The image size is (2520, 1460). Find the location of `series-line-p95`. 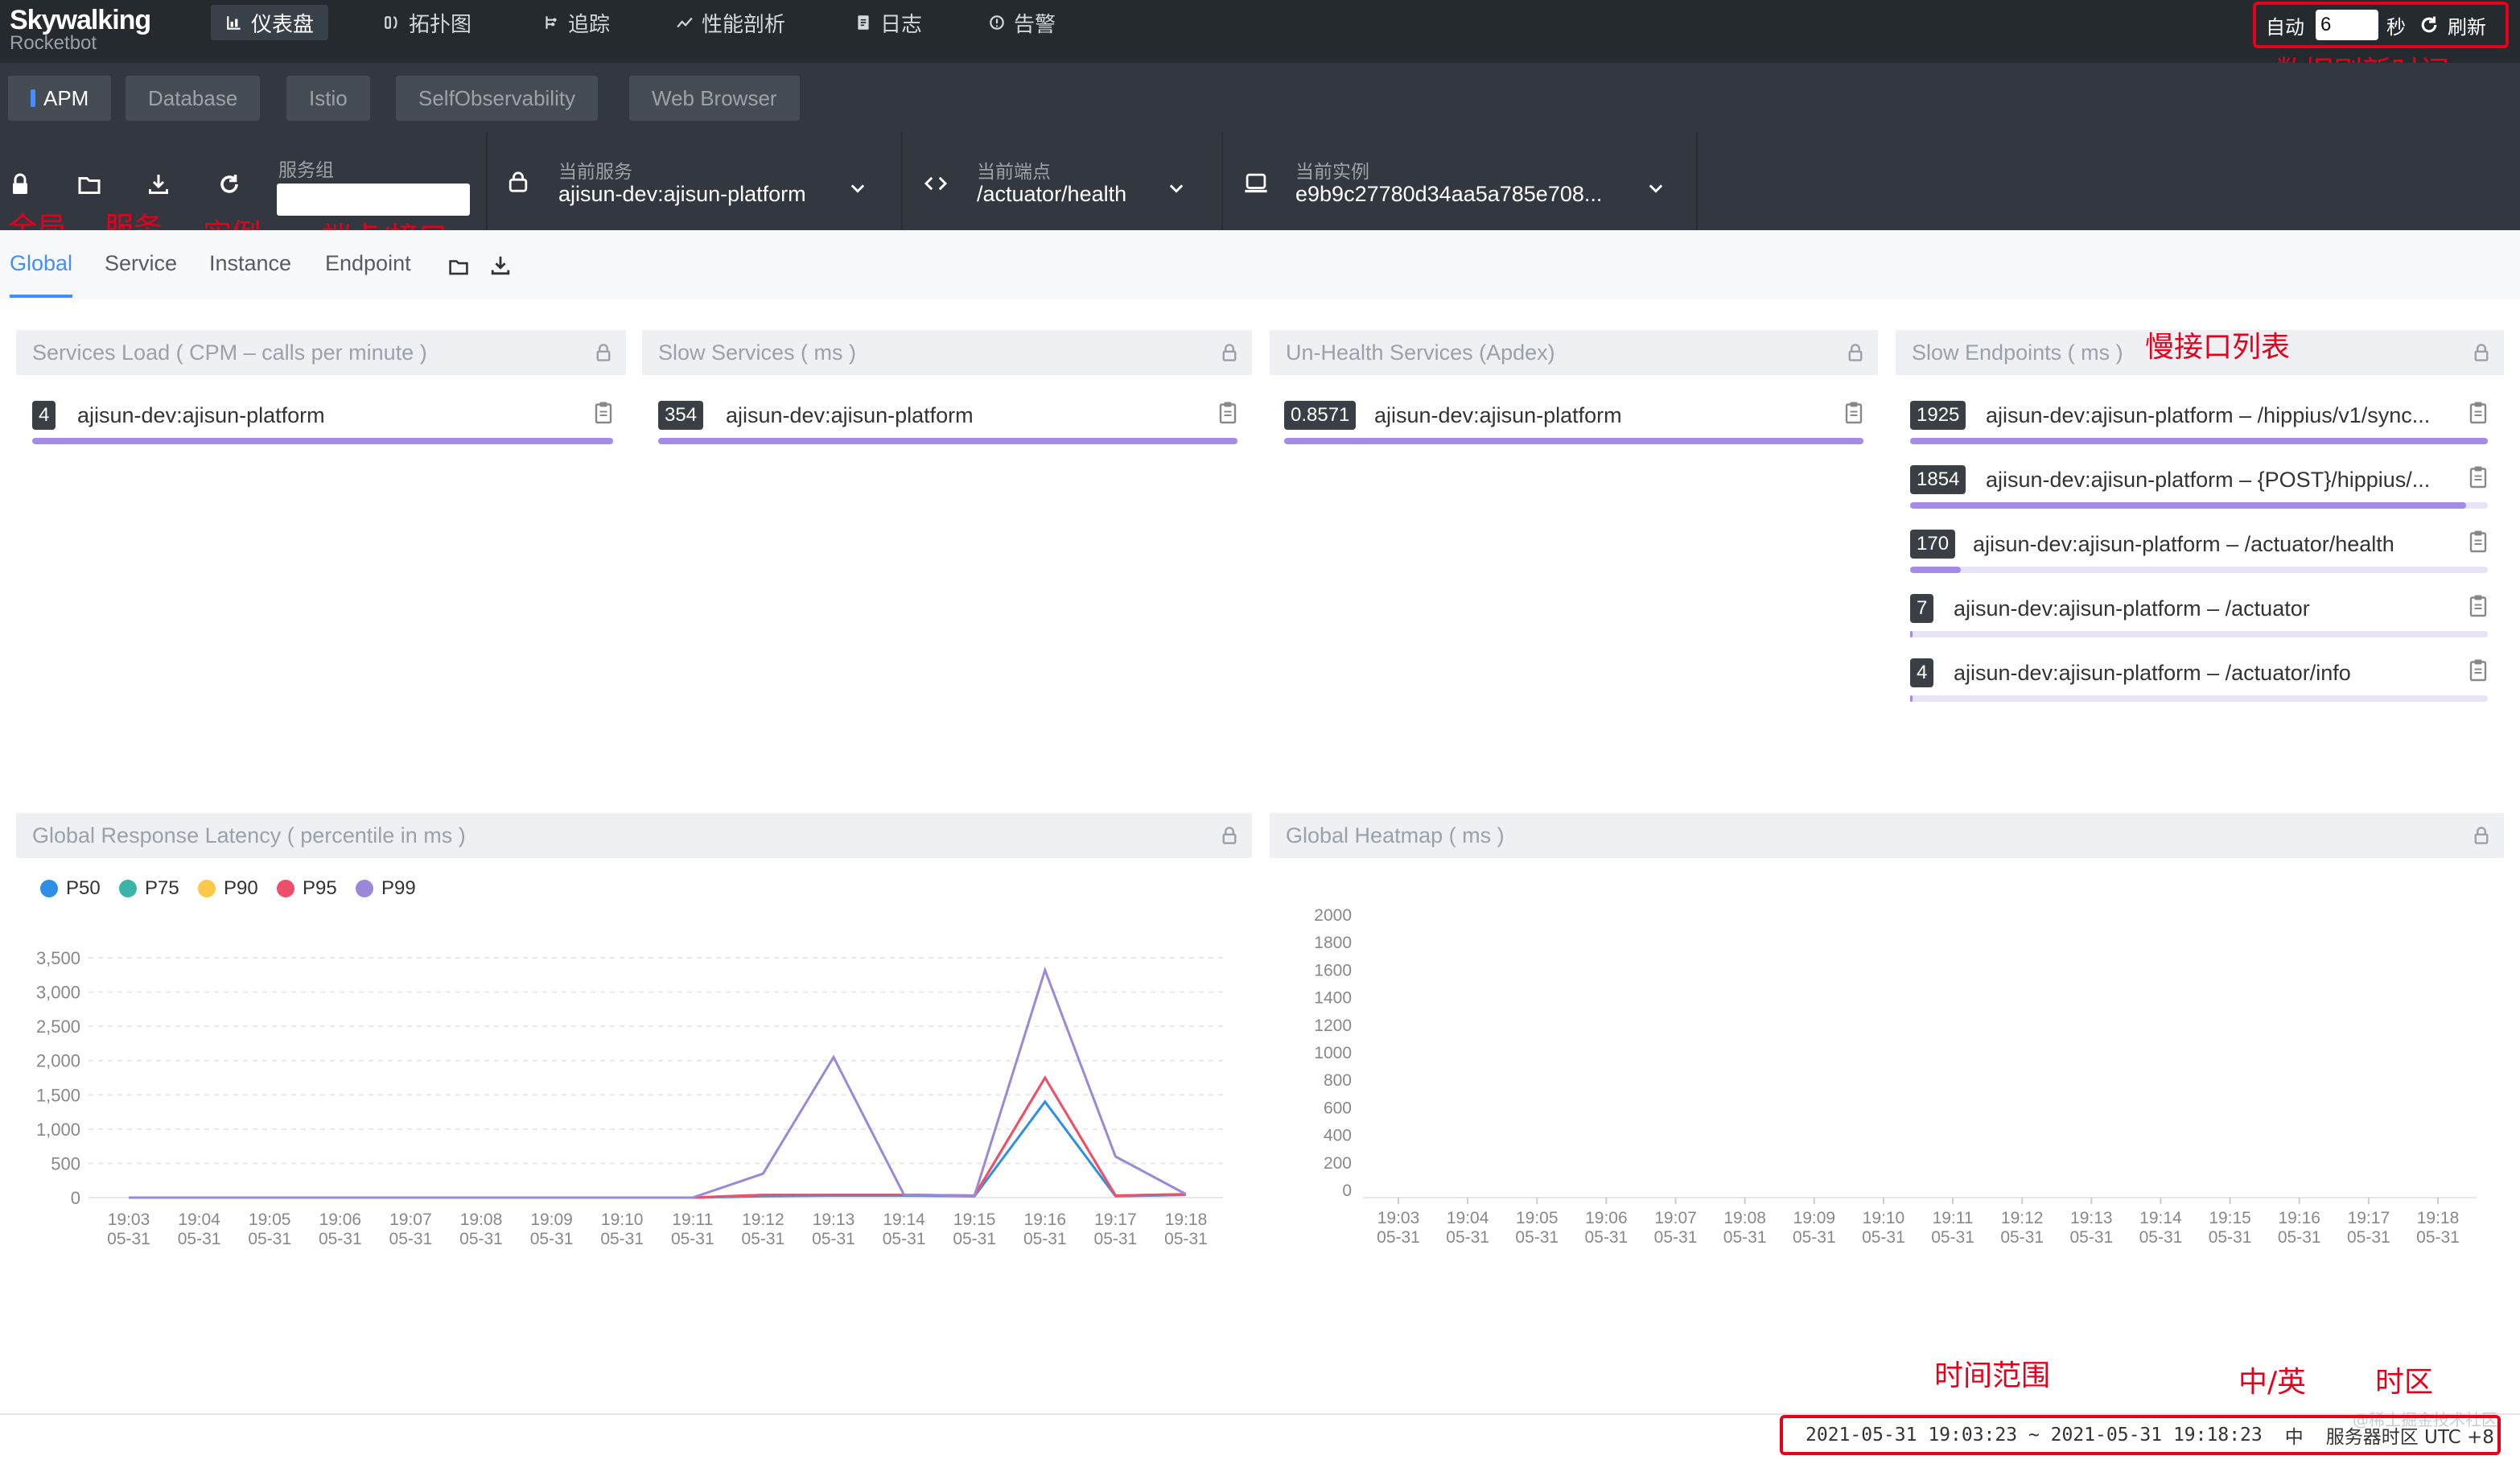

series-line-p95 is located at coordinates (658, 1137).